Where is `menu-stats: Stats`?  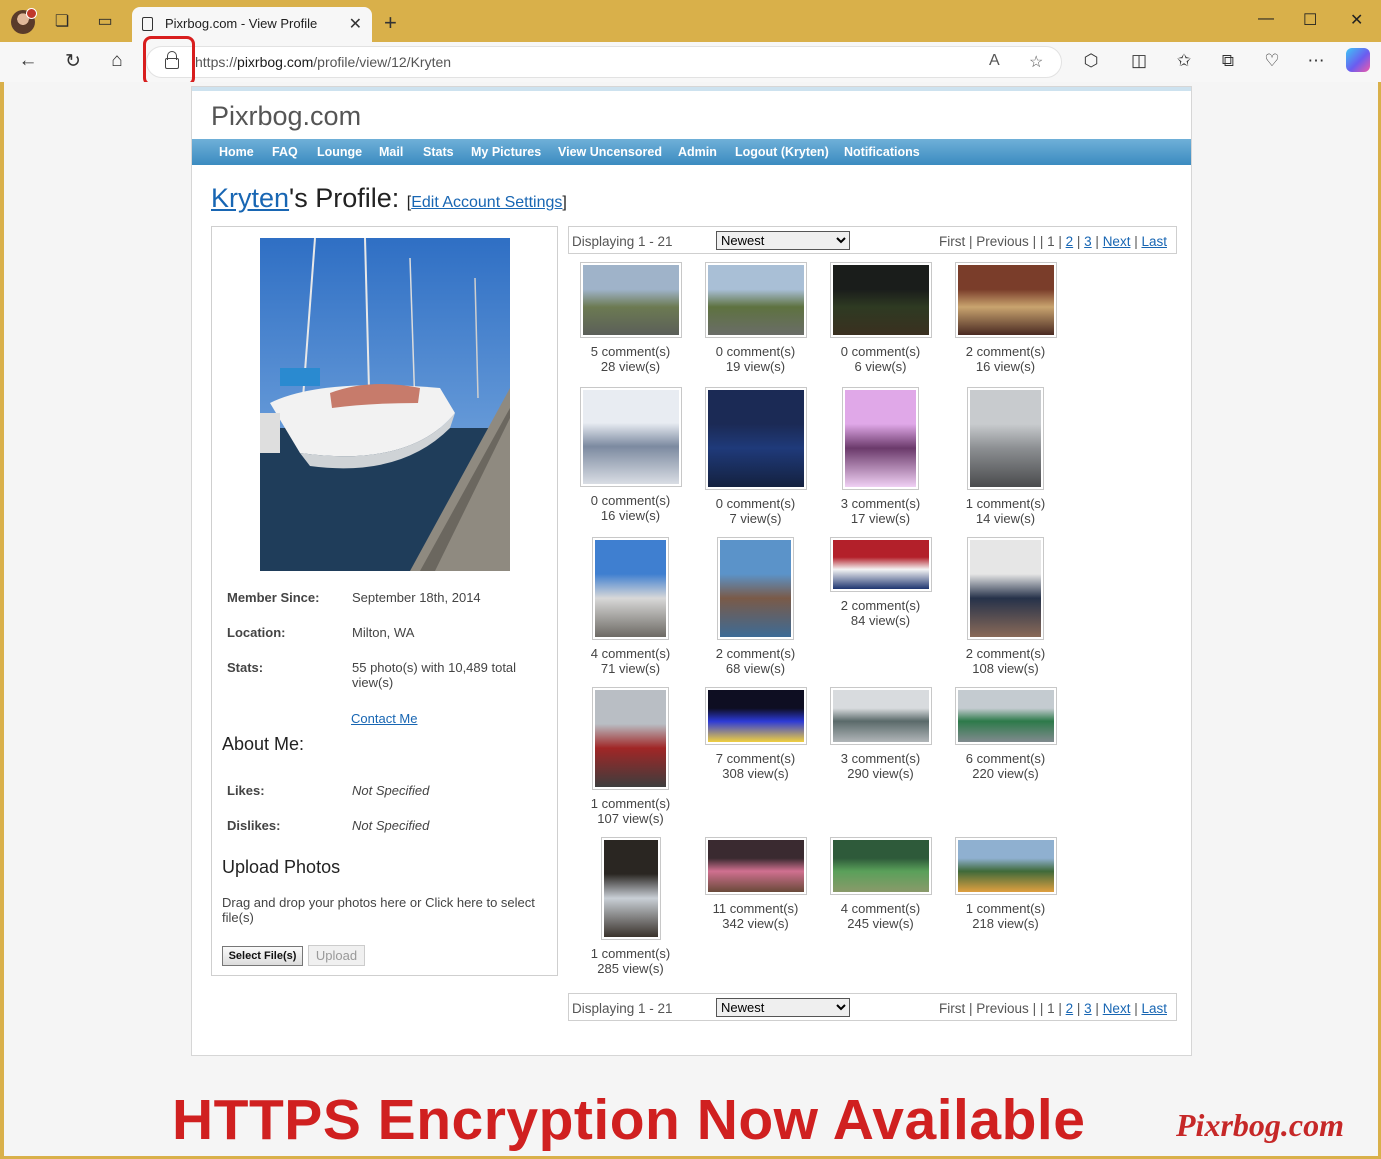
menu-stats: Stats is located at coordinates (438, 152).